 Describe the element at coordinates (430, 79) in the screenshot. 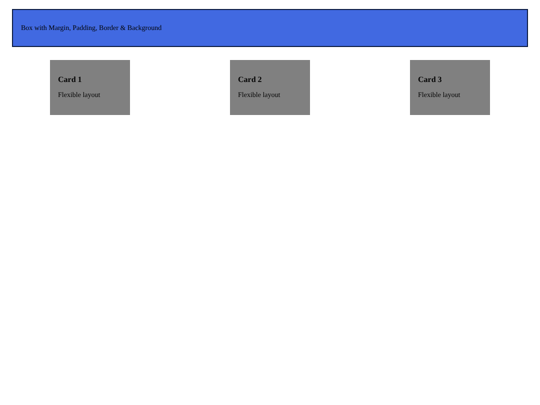

I see `card-title: Card 3` at that location.